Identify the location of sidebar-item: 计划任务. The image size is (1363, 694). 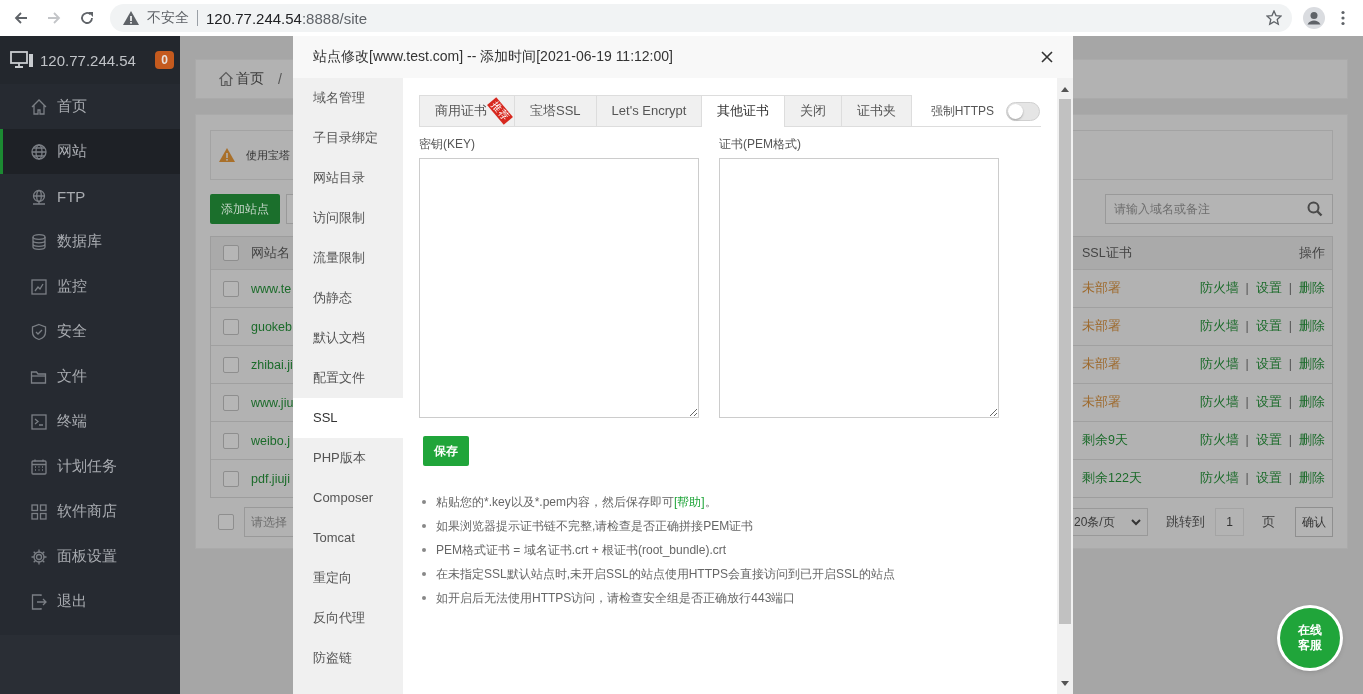
(90, 466).